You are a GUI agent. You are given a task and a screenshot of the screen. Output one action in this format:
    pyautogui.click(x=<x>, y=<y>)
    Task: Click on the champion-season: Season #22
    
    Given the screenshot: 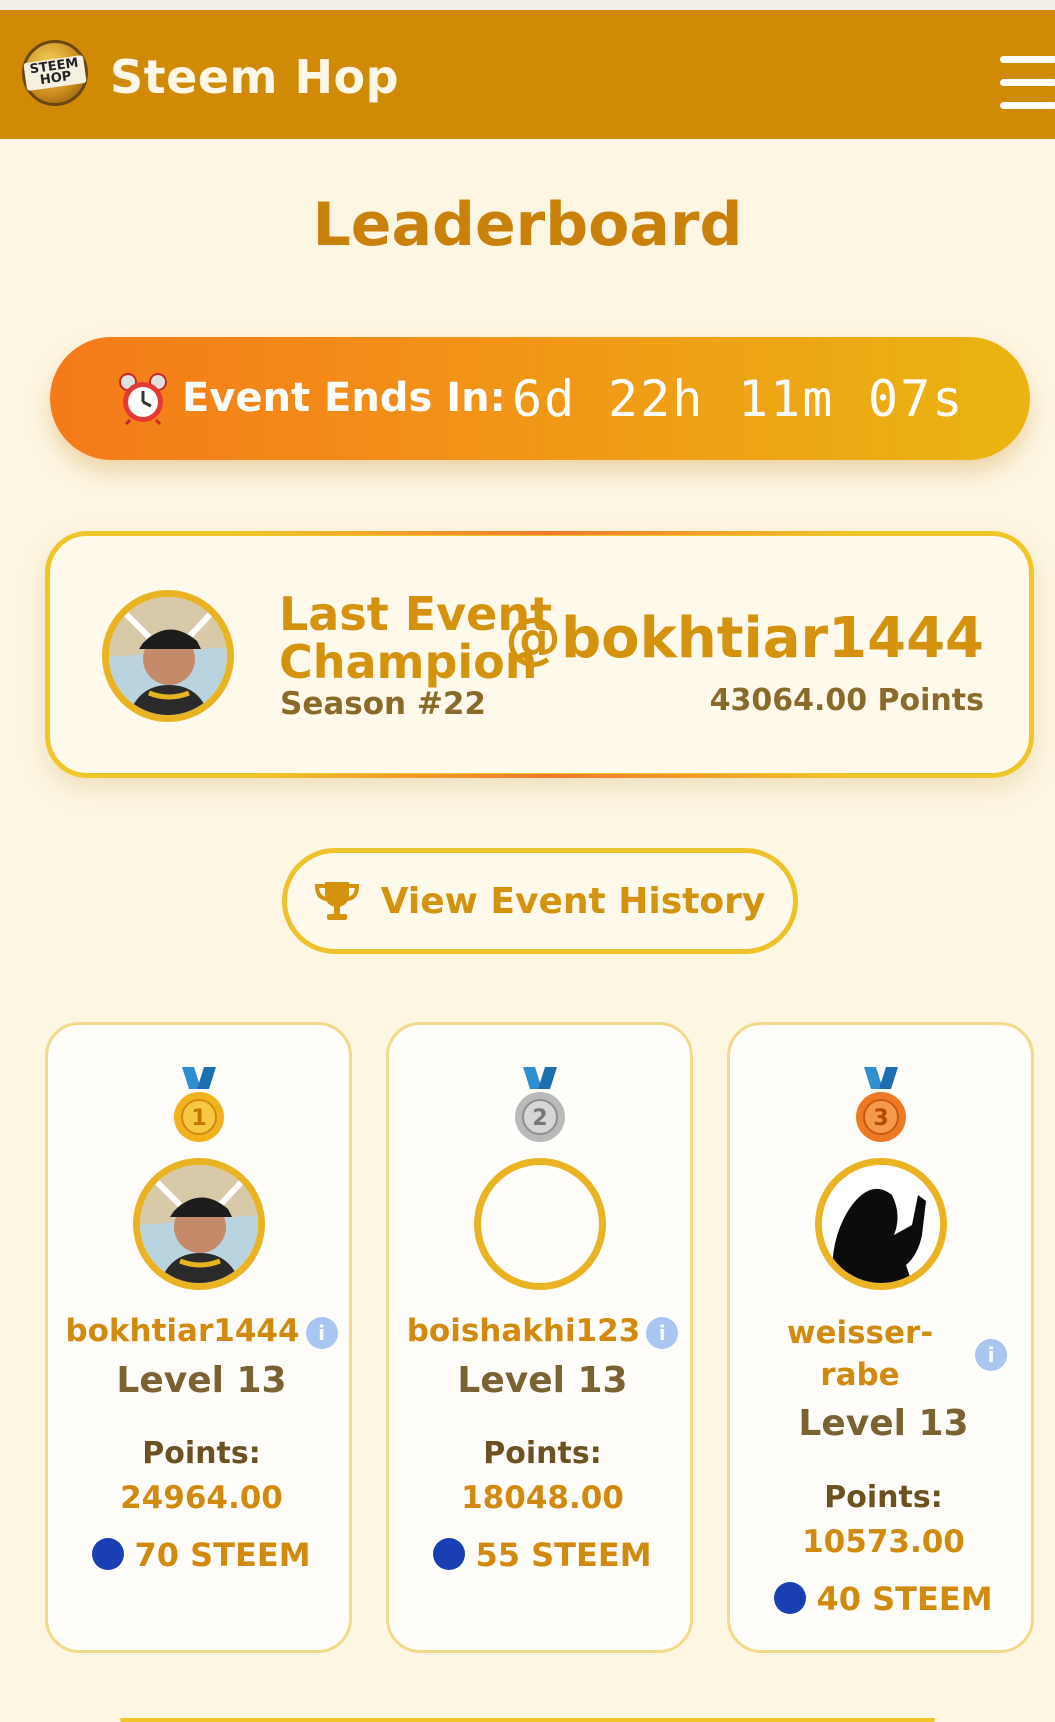 What is the action you would take?
    pyautogui.click(x=383, y=704)
    